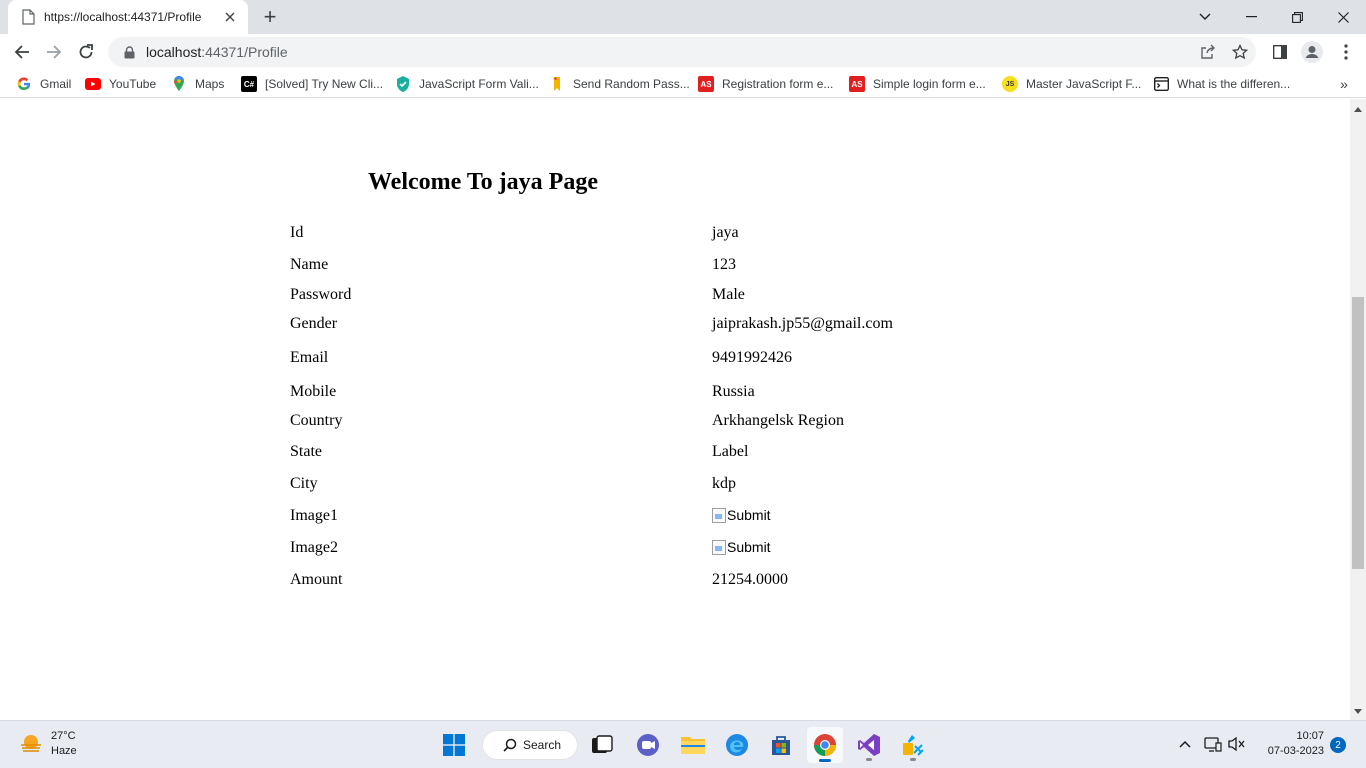 The width and height of the screenshot is (1366, 768). Describe the element at coordinates (1208, 52) in the screenshot. I see `share-icon` at that location.